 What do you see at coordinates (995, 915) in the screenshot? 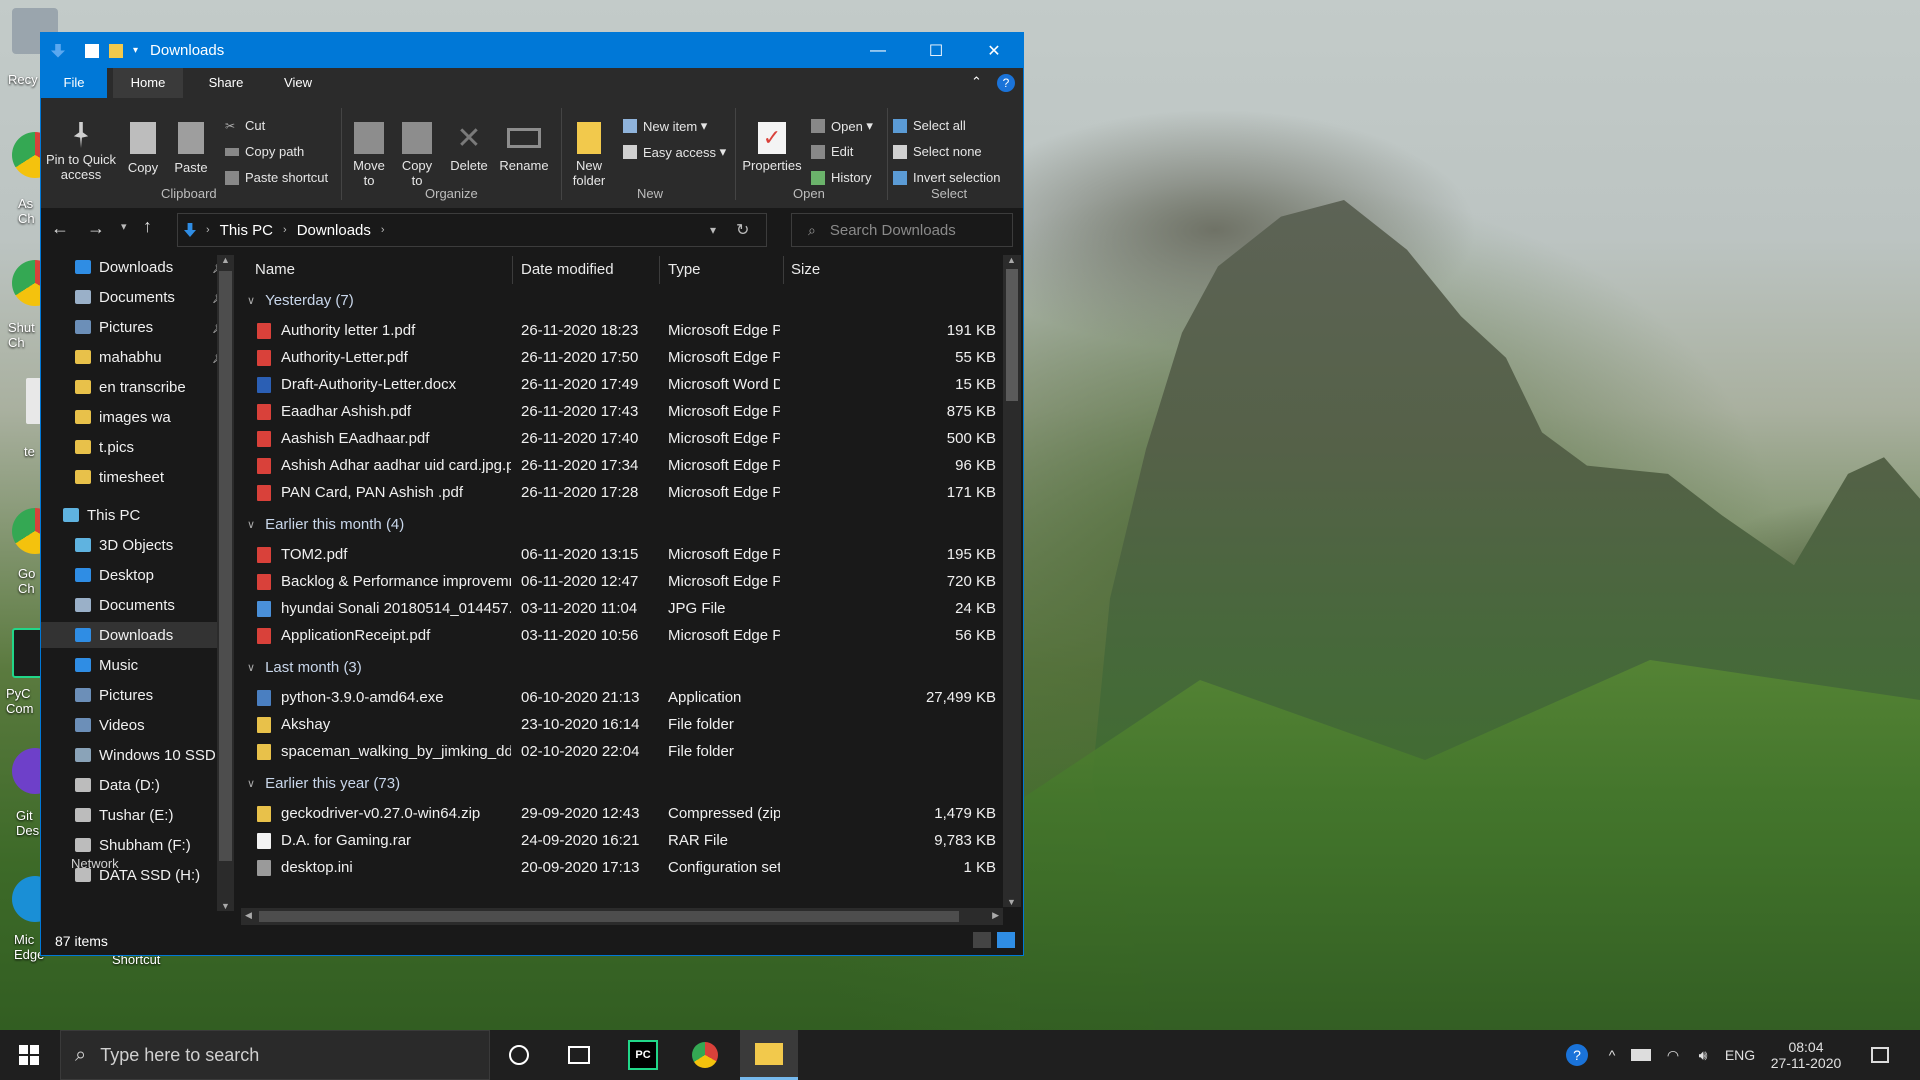
I see `scroll-right-icon: ▶` at bounding box center [995, 915].